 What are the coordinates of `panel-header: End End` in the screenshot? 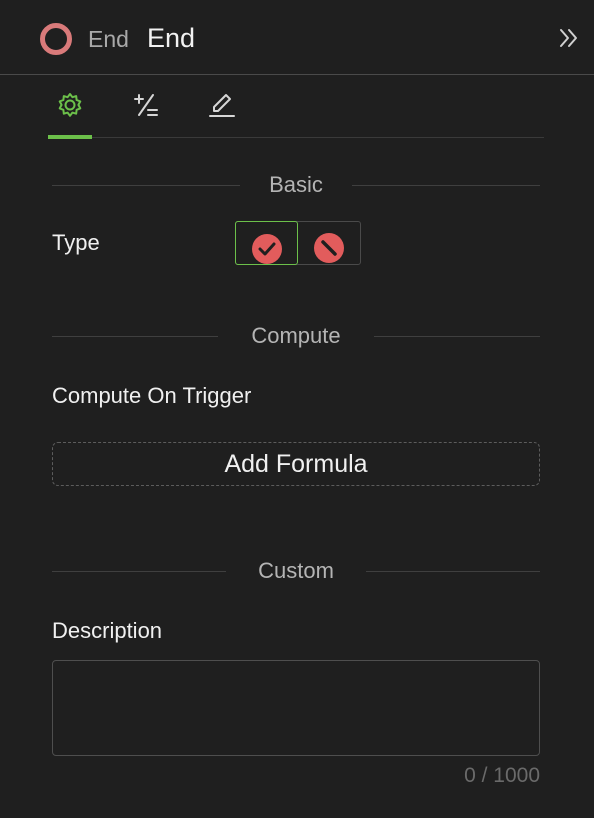 It's located at (297, 37).